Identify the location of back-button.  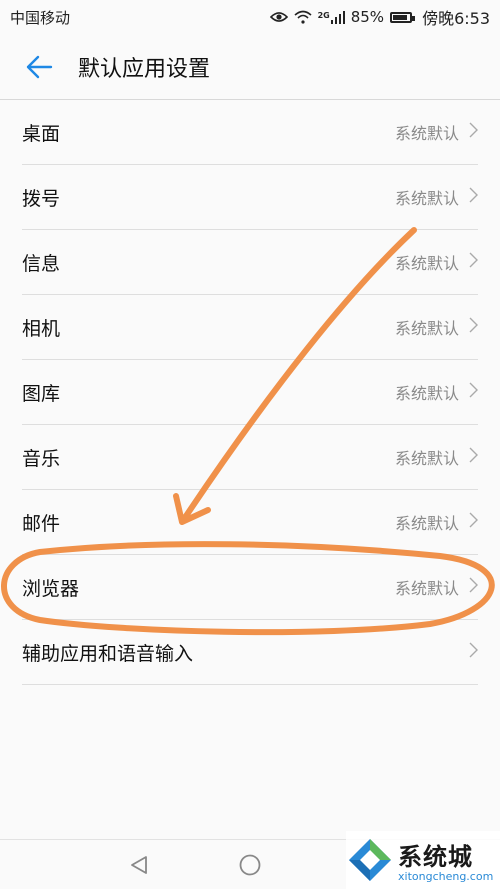
(39, 67).